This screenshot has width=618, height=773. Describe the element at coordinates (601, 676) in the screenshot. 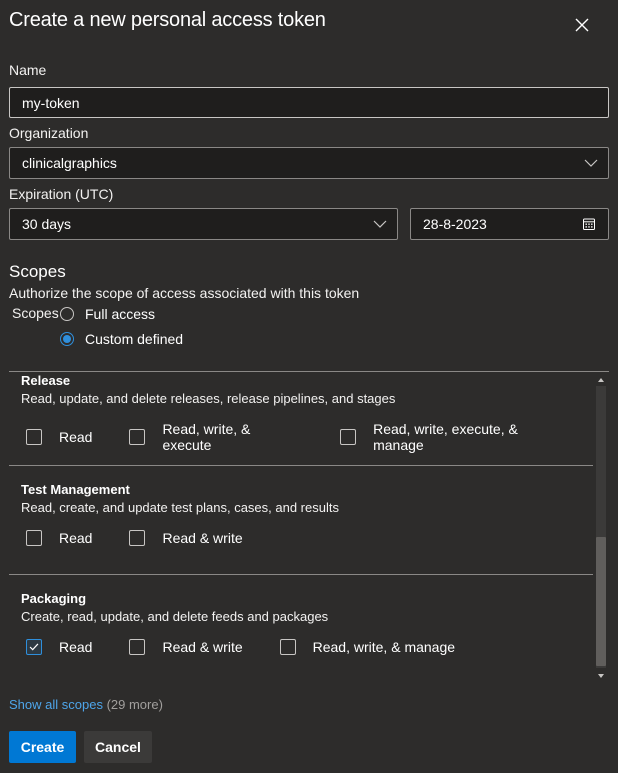

I see `scroll-down-icon` at that location.